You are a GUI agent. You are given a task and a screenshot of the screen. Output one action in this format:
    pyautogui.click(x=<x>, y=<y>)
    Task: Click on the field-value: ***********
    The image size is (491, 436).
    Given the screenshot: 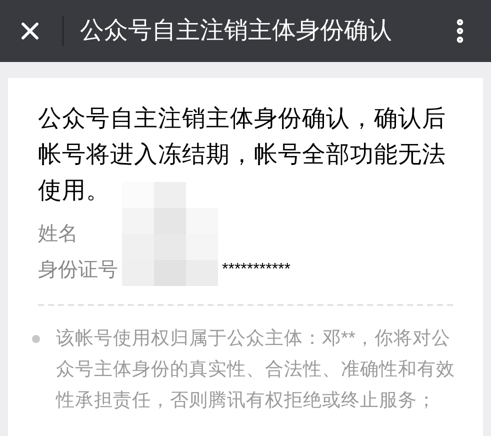 What is the action you would take?
    pyautogui.click(x=256, y=270)
    